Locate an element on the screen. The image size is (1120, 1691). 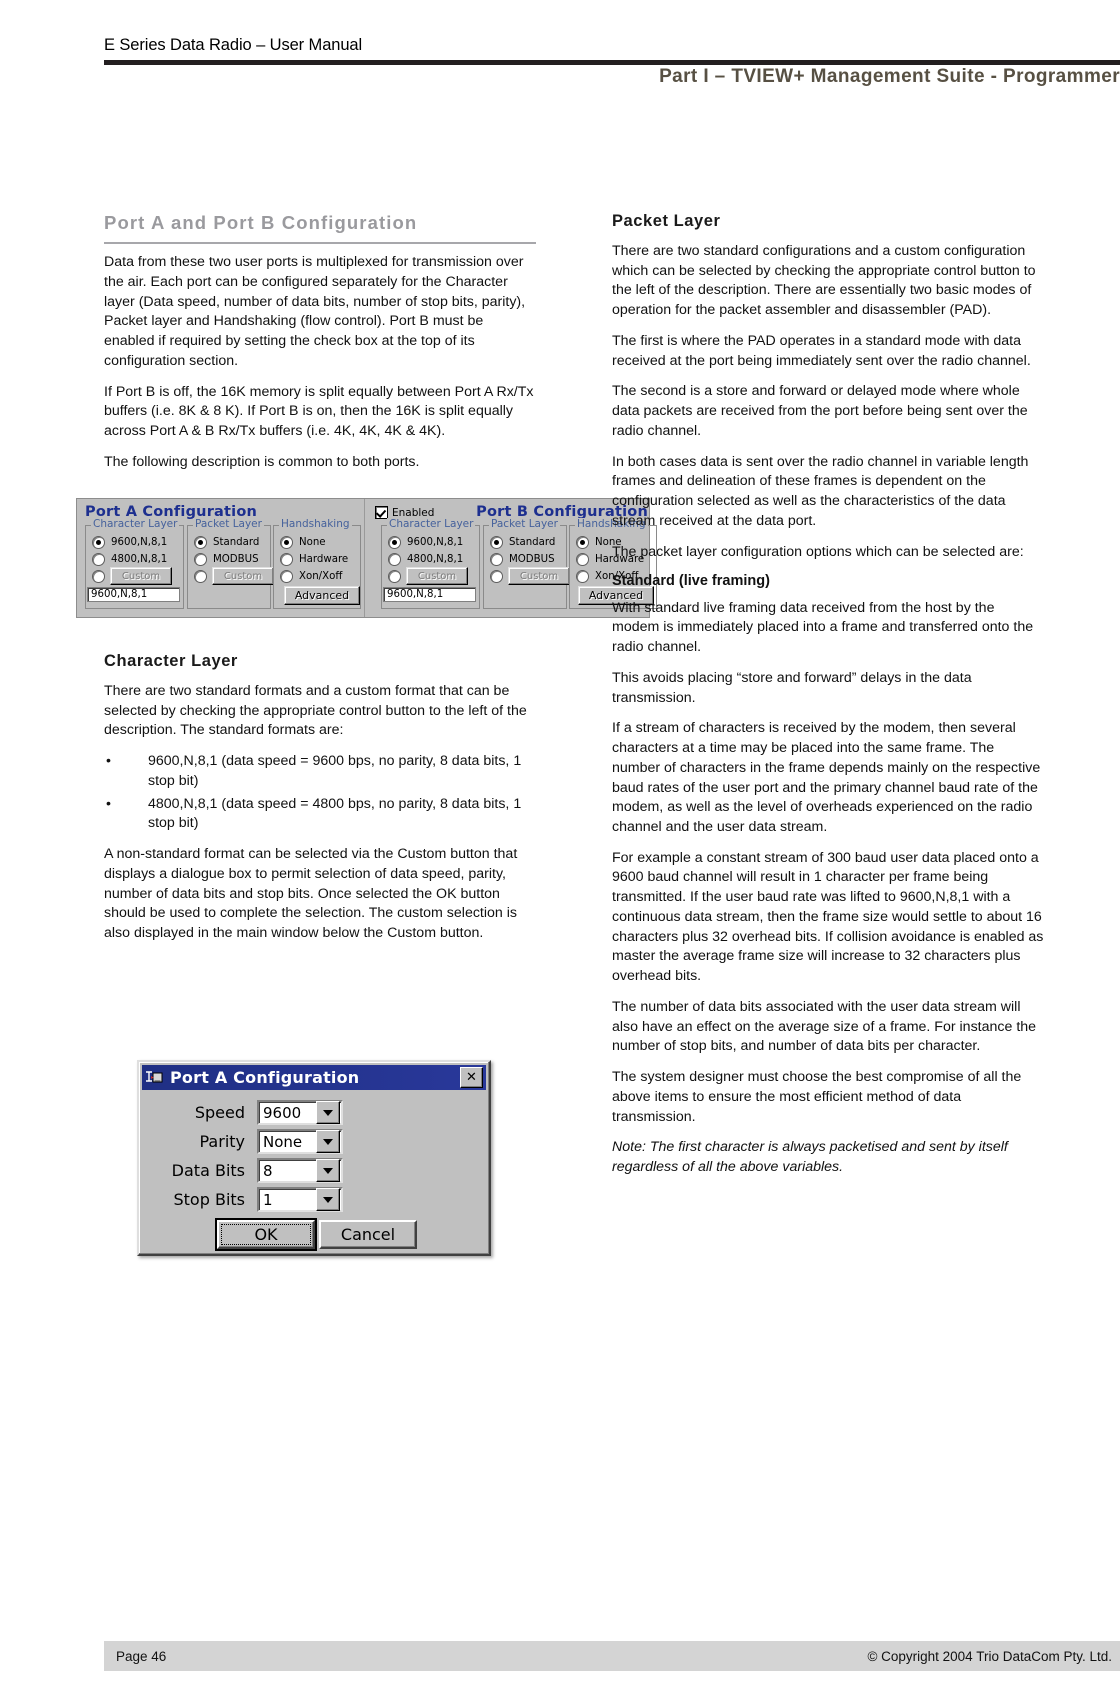
enabled-label: Enabled is located at coordinates (413, 512).